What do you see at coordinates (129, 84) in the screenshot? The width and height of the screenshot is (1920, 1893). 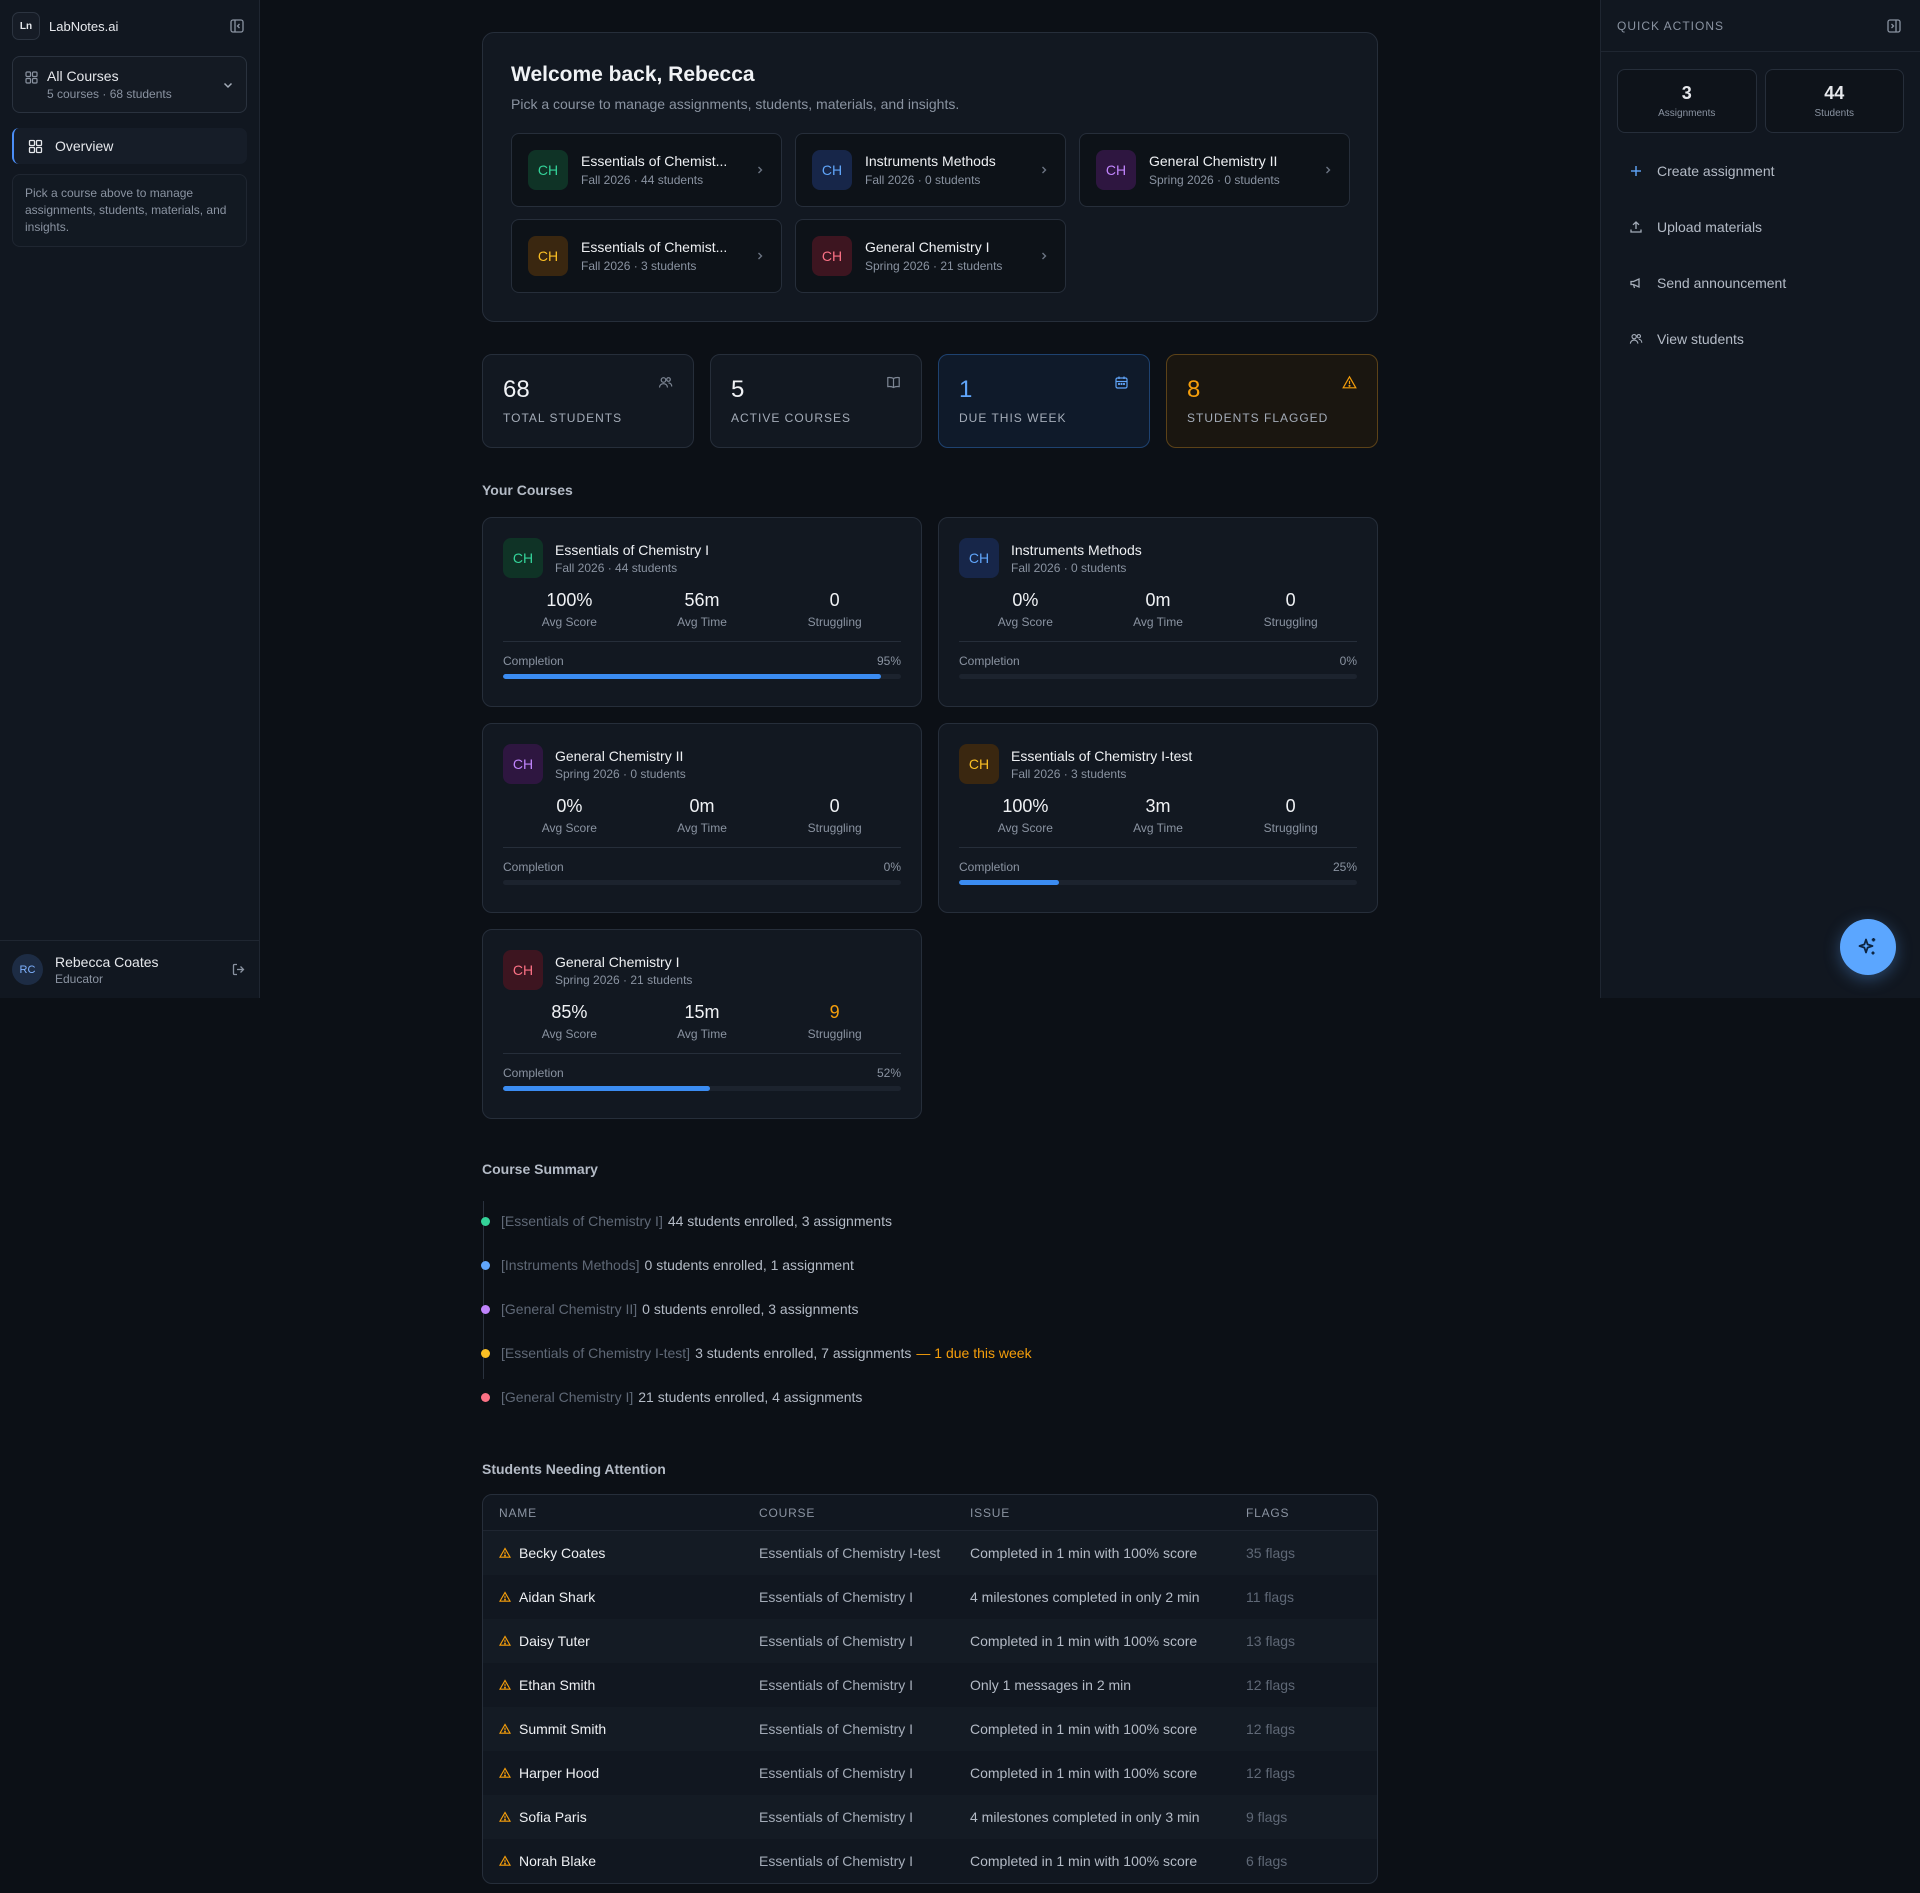 I see `course-selector: All Courses 5 courses · 68 students` at bounding box center [129, 84].